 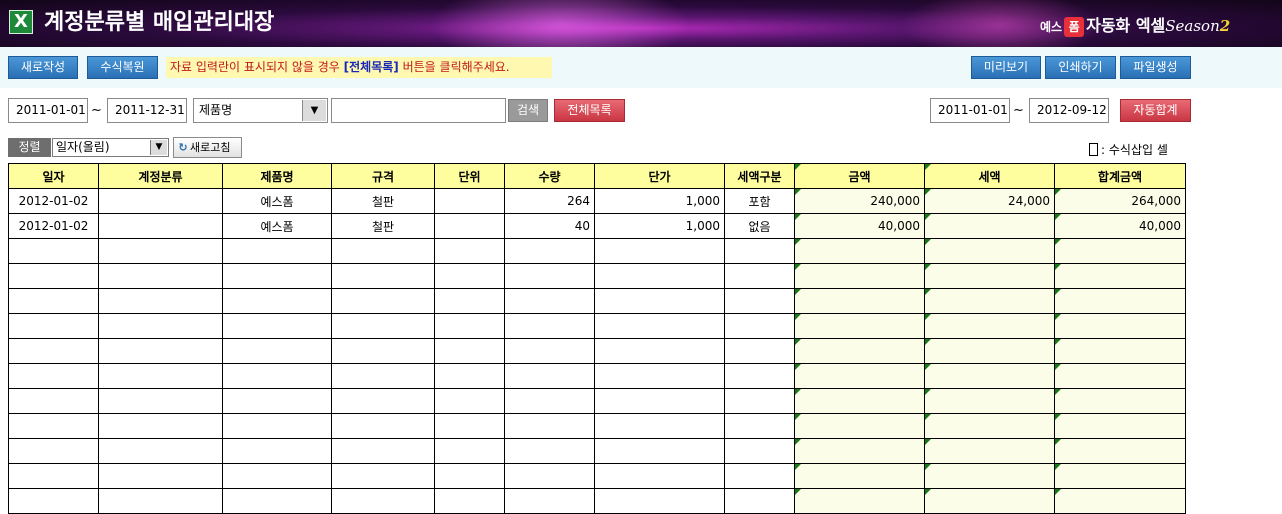 I want to click on date-to-field: 2011-12-31, so click(x=147, y=110).